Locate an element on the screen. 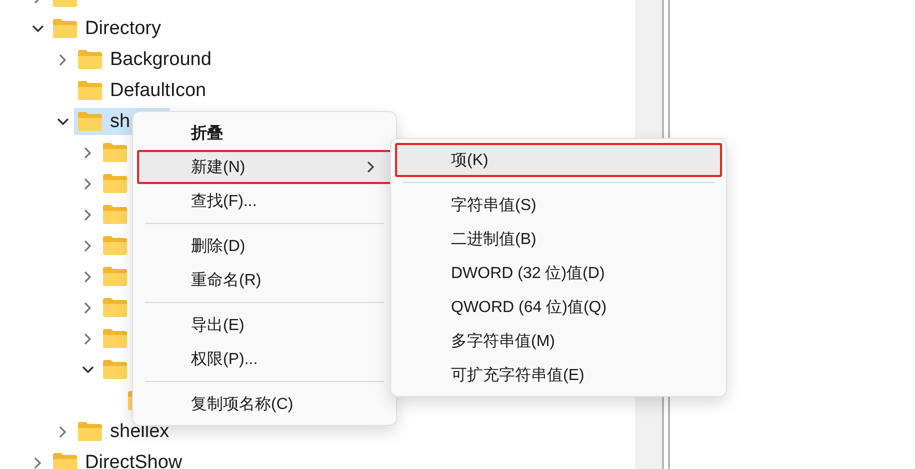 The height and width of the screenshot is (469, 915). menu-item: 二进制值(B) is located at coordinates (558, 239).